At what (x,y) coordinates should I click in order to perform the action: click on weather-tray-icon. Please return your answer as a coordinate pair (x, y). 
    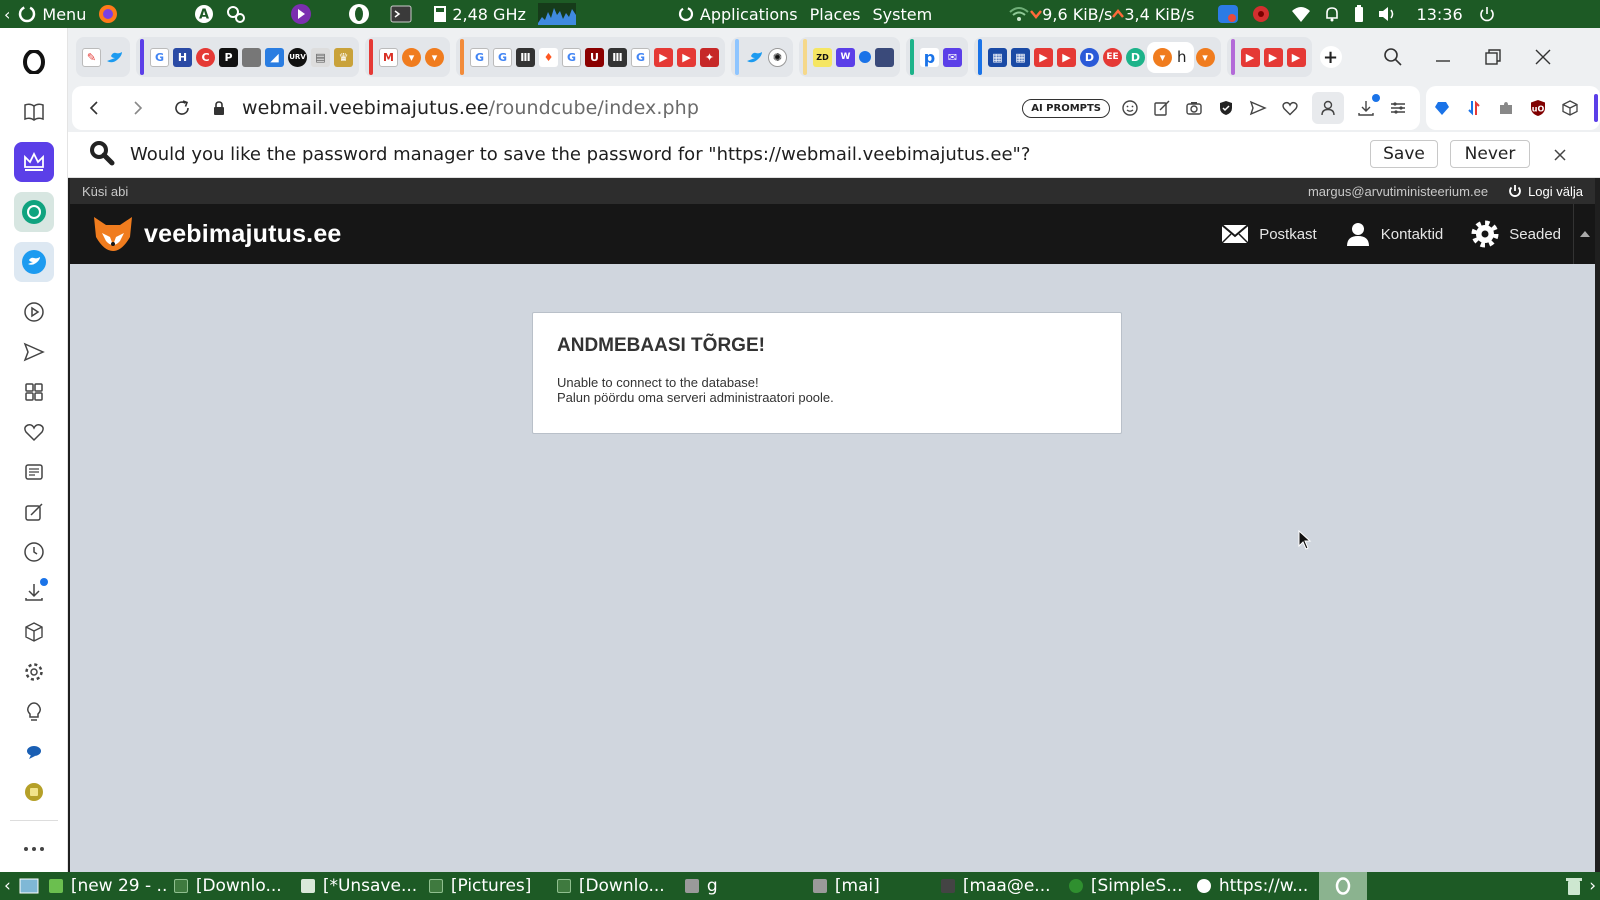
    Looking at the image, I should click on (1228, 14).